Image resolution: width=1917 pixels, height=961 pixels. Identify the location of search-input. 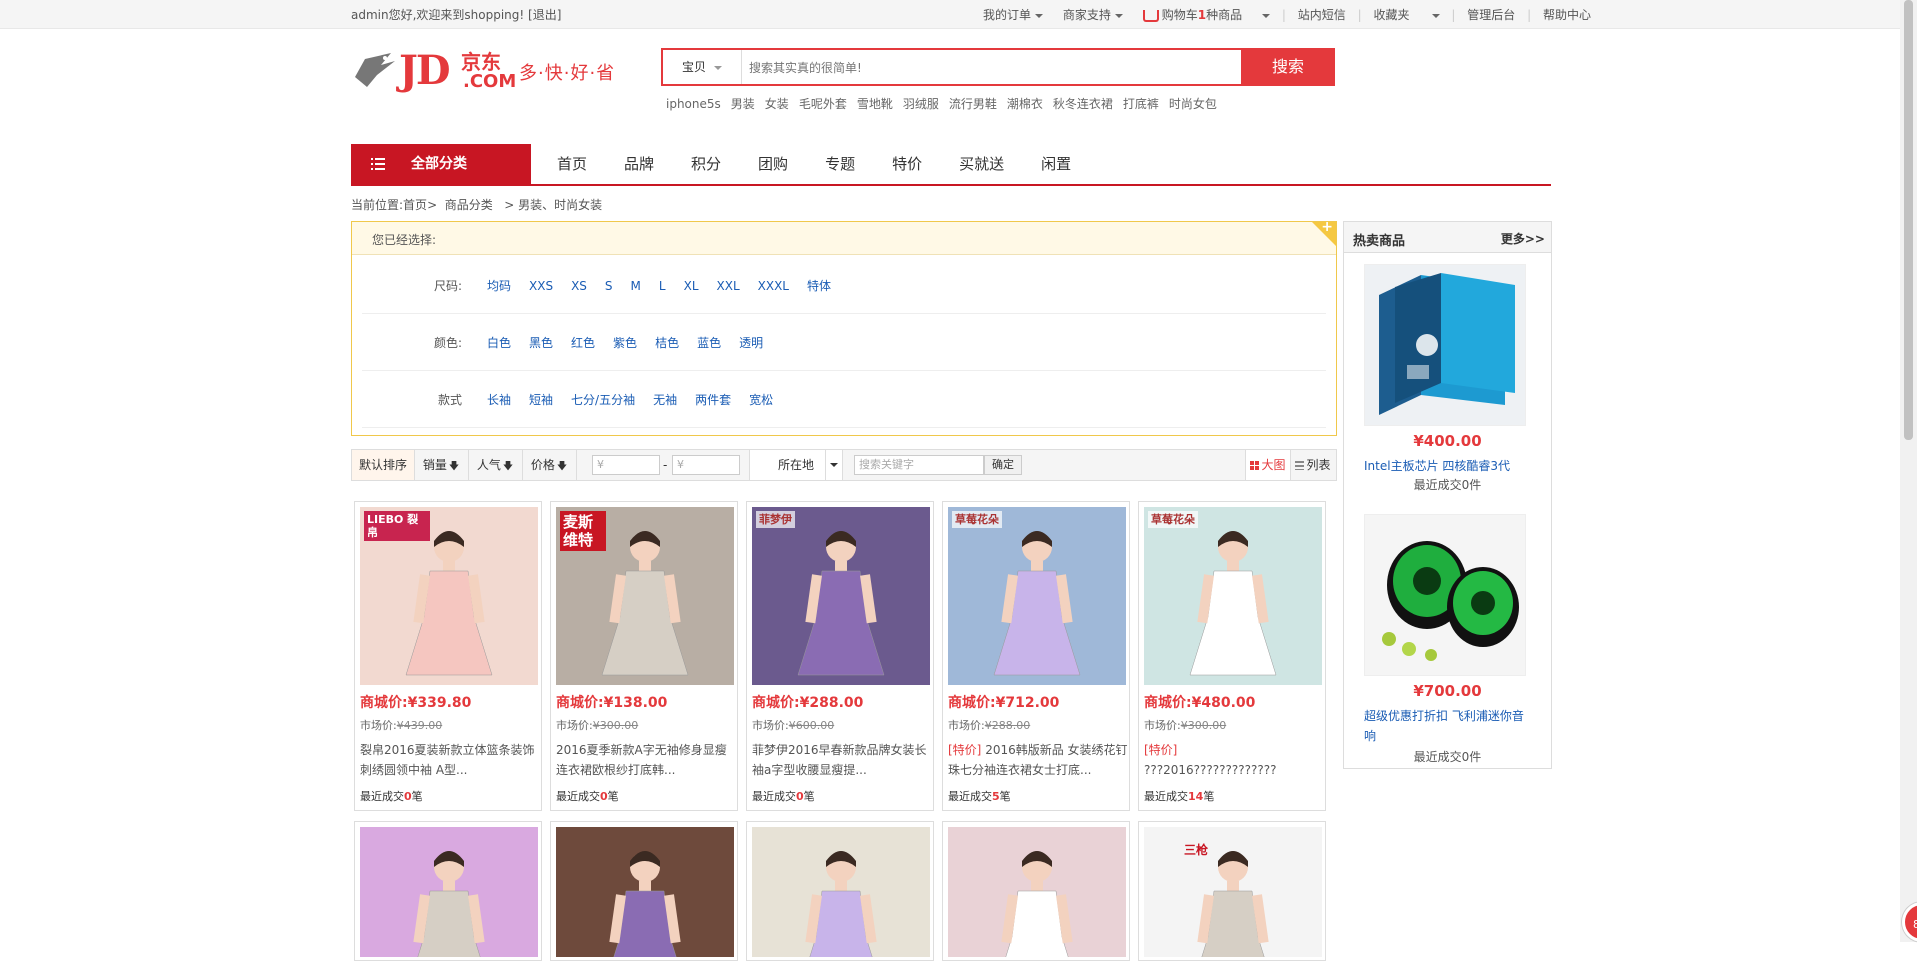
(949, 68).